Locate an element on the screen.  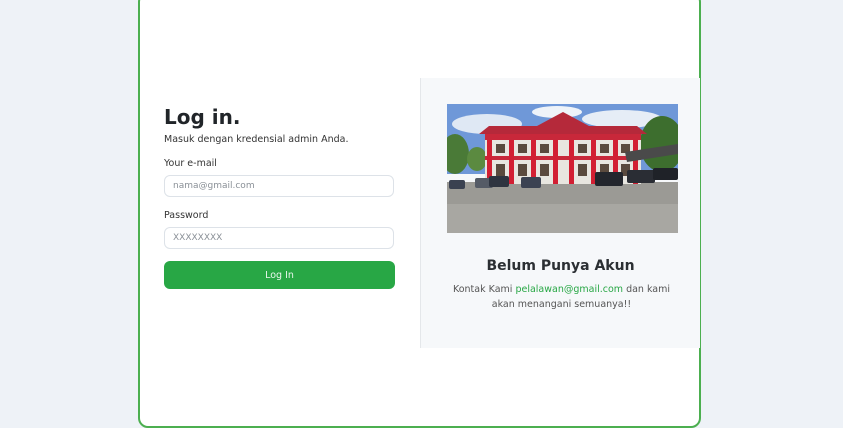
login-subtitle: Masuk dengan kredensial admin Anda. is located at coordinates (256, 139).